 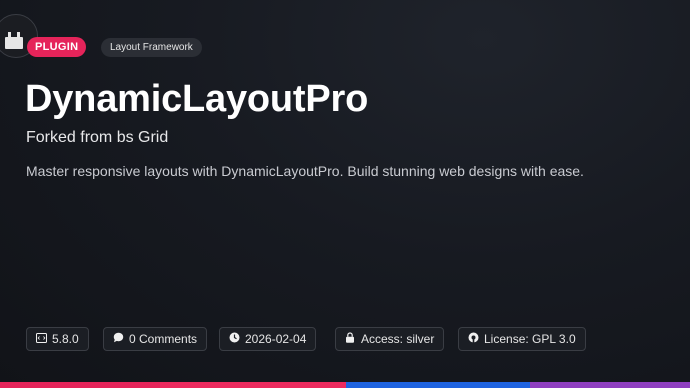 I want to click on license-chip: License: GPL 3.0, so click(x=522, y=339).